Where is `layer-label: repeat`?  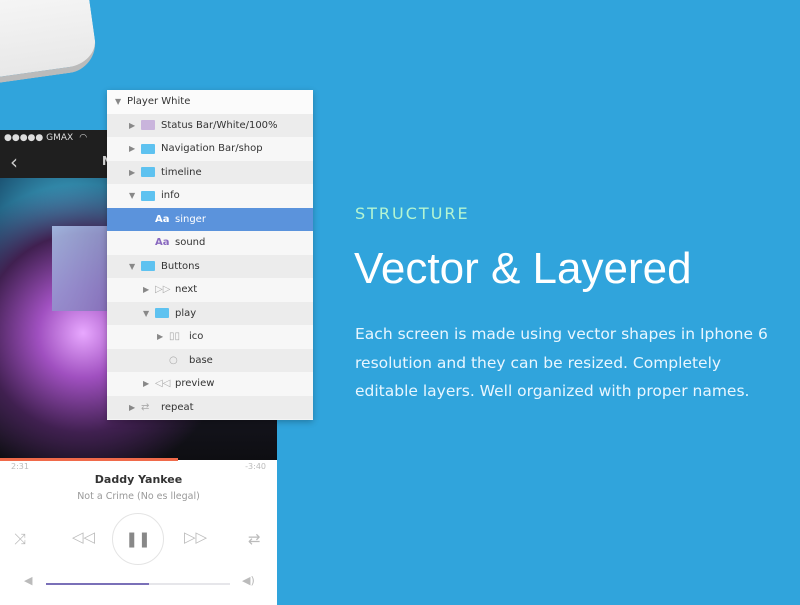
layer-label: repeat is located at coordinates (177, 407).